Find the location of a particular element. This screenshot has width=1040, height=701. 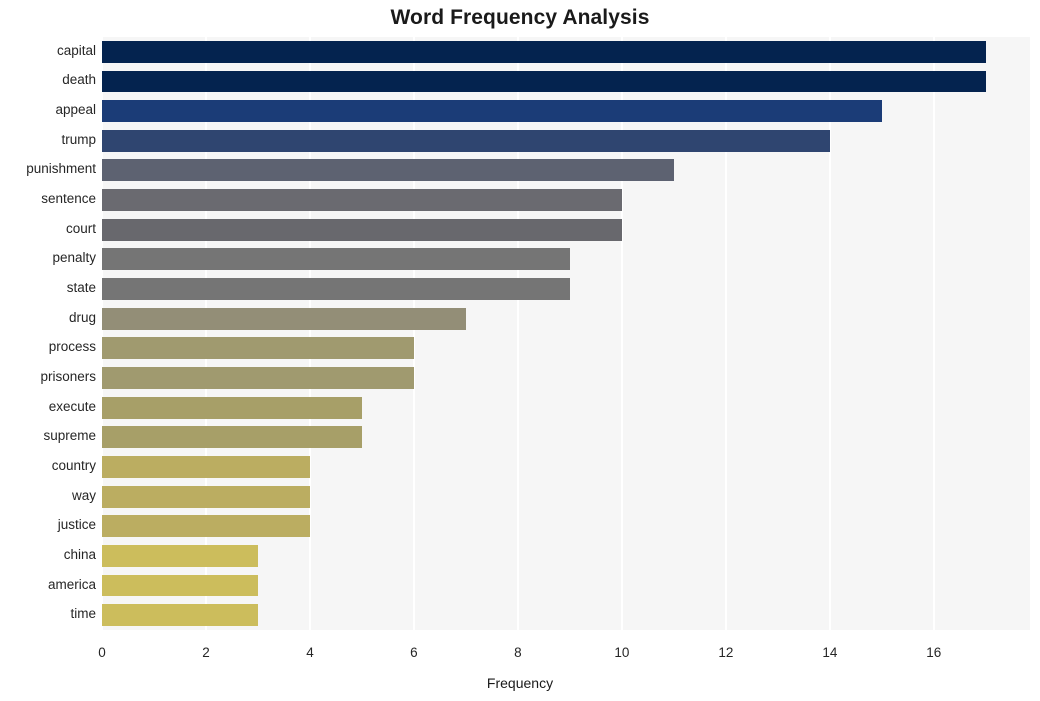

bar-state is located at coordinates (336, 289).